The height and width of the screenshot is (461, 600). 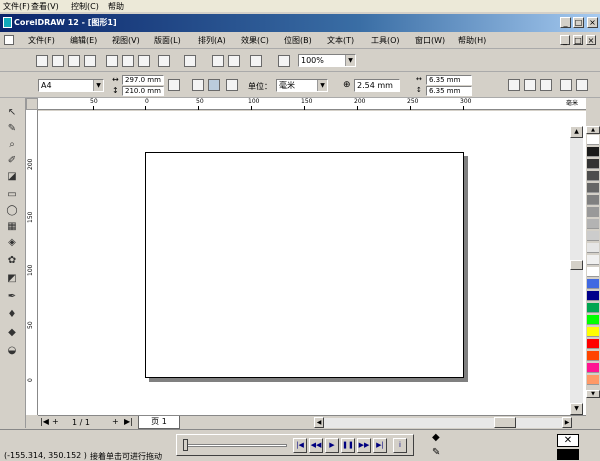 What do you see at coordinates (530, 85) in the screenshot?
I see `snap-guidelines-icon` at bounding box center [530, 85].